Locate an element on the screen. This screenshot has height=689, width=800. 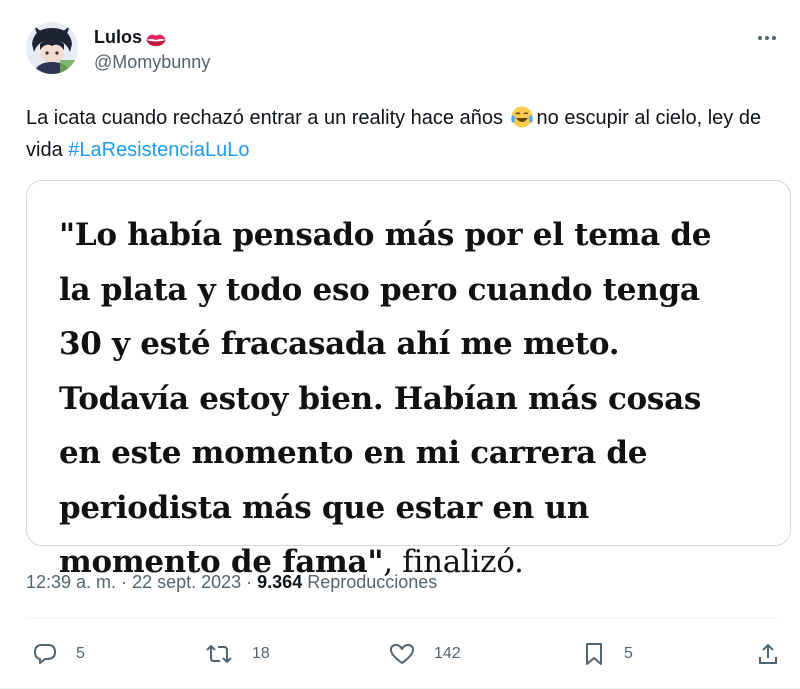
tweet-time: 12:39 a. m. is located at coordinates (71, 582).